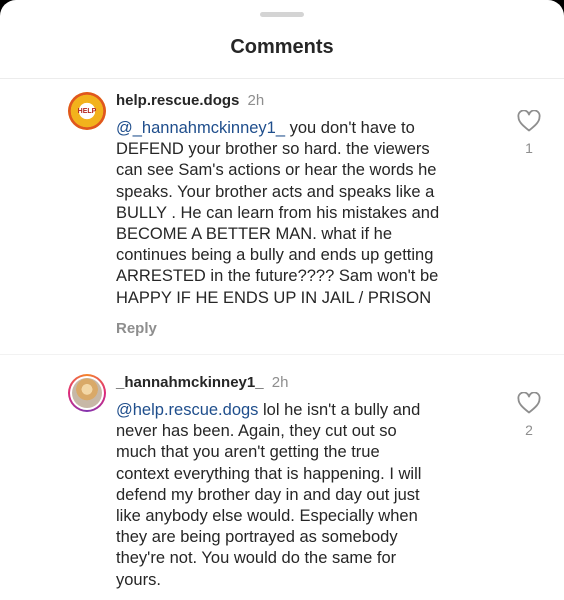 The width and height of the screenshot is (564, 600). Describe the element at coordinates (529, 415) in the screenshot. I see `like-button: 2` at that location.